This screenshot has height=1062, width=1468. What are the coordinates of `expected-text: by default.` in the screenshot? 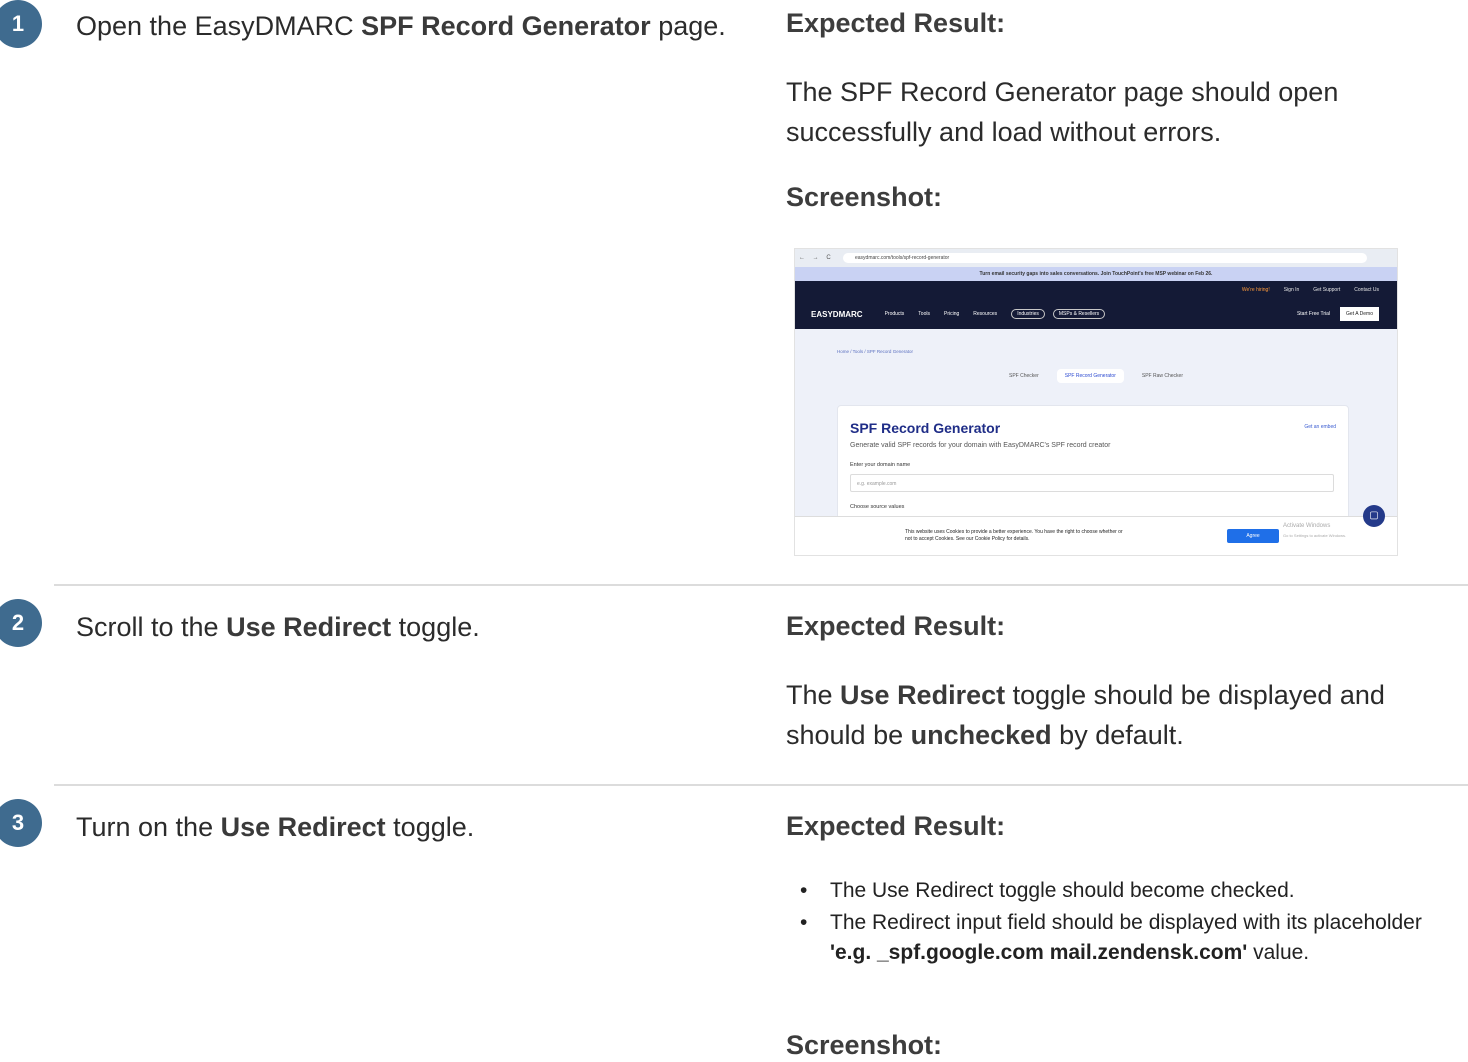 It's located at (1117, 735).